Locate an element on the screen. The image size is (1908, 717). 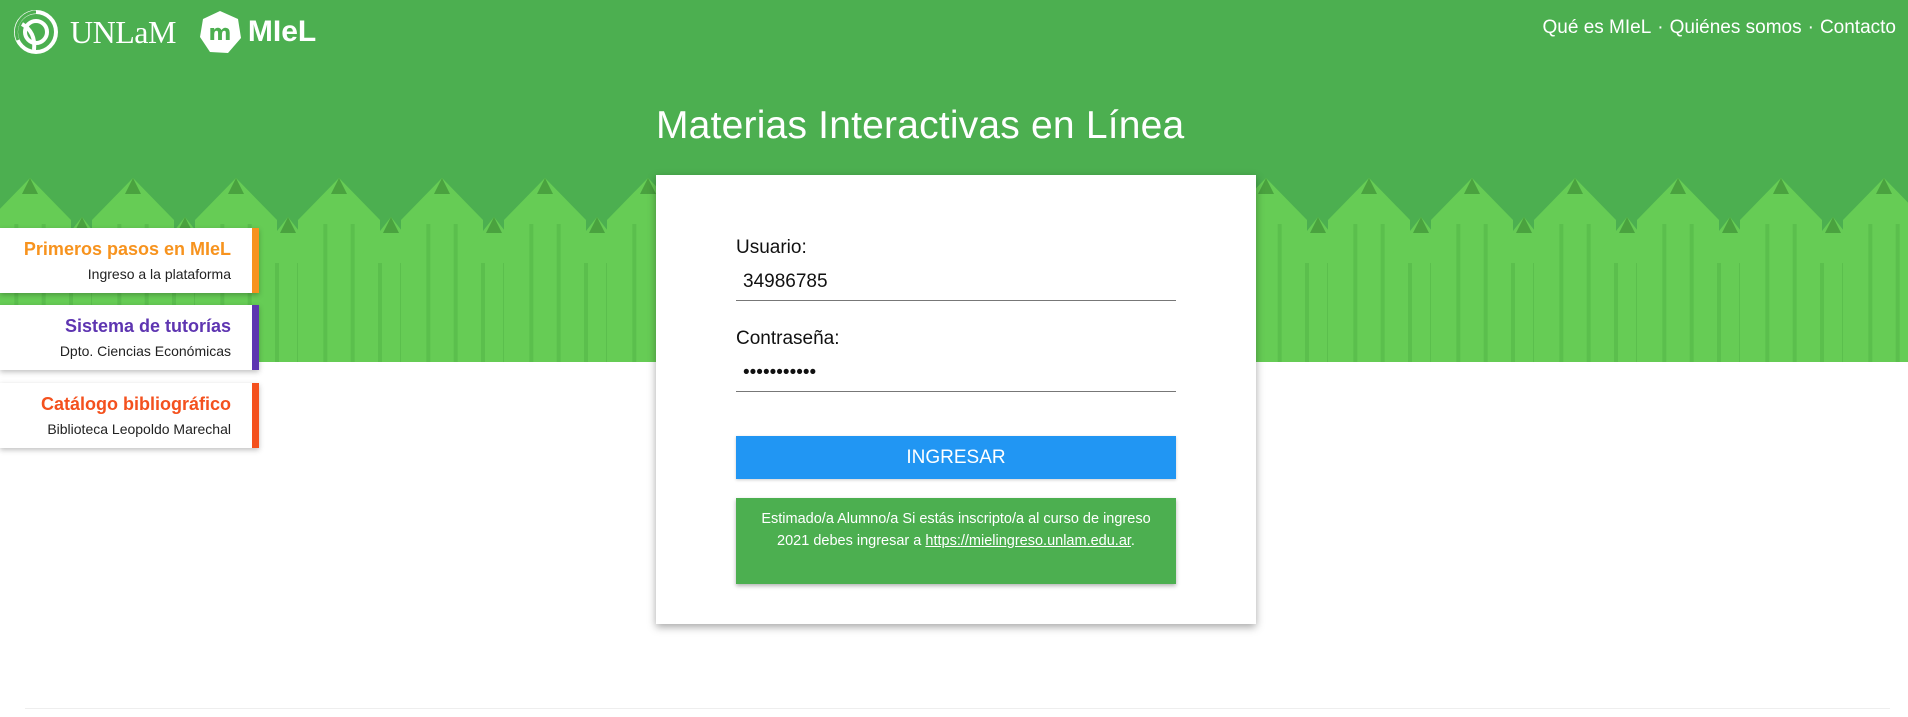
unlam-wordmark: UNLaM is located at coordinates (123, 32).